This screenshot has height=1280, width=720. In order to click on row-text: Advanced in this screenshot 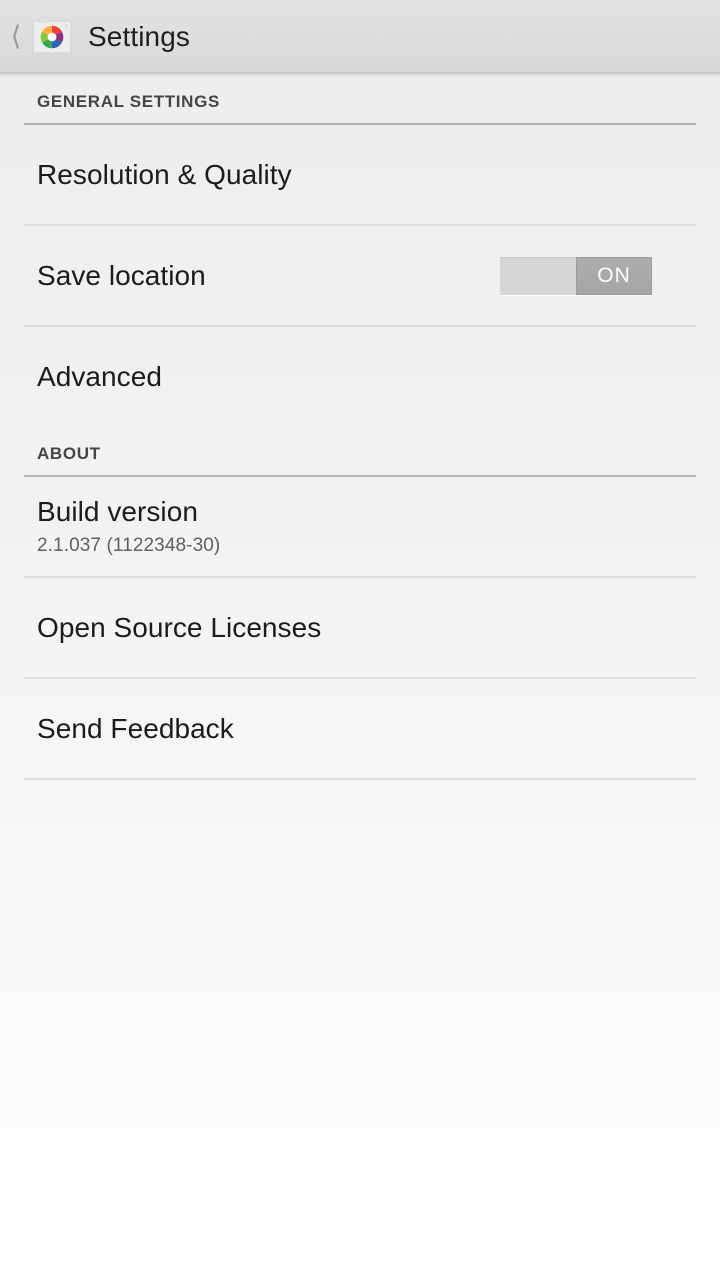, I will do `click(366, 376)`.